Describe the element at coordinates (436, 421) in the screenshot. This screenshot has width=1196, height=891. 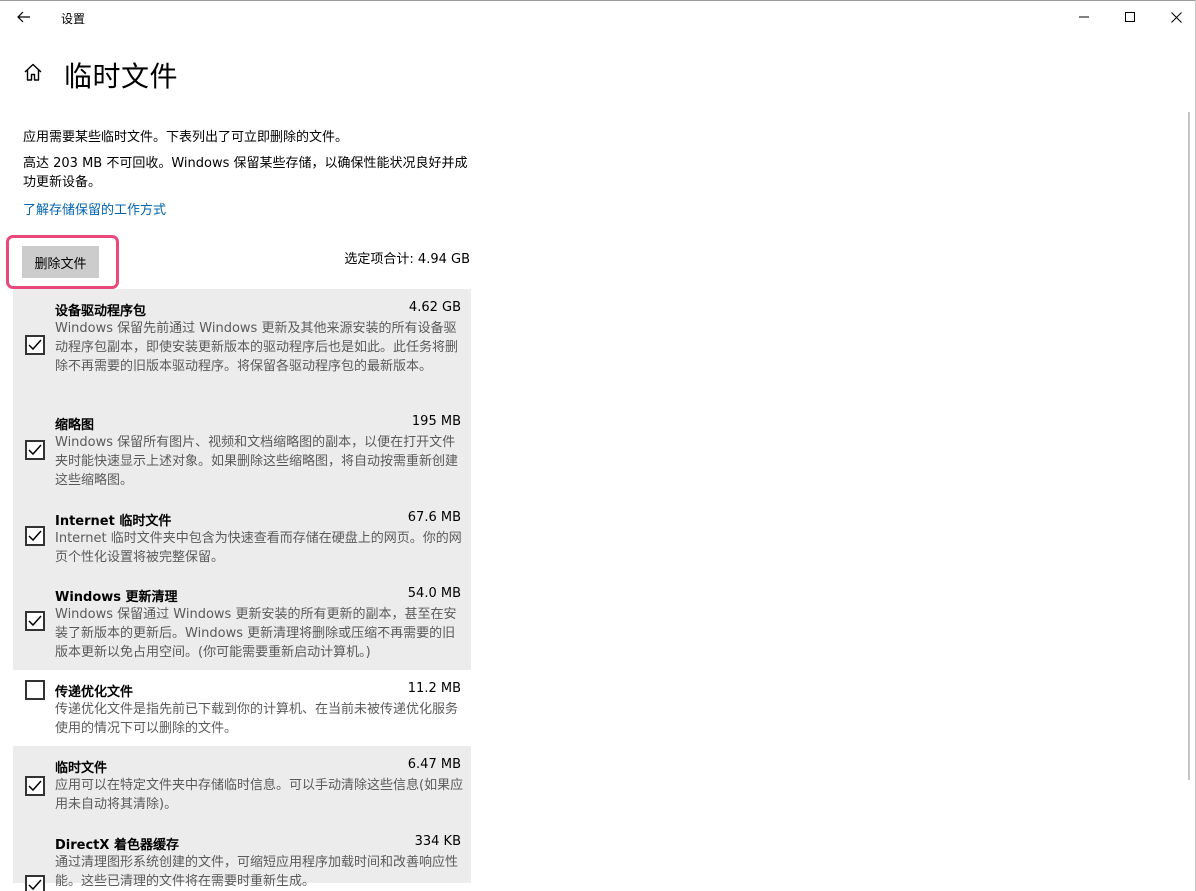
I see `file-category-size: 195 MB` at that location.